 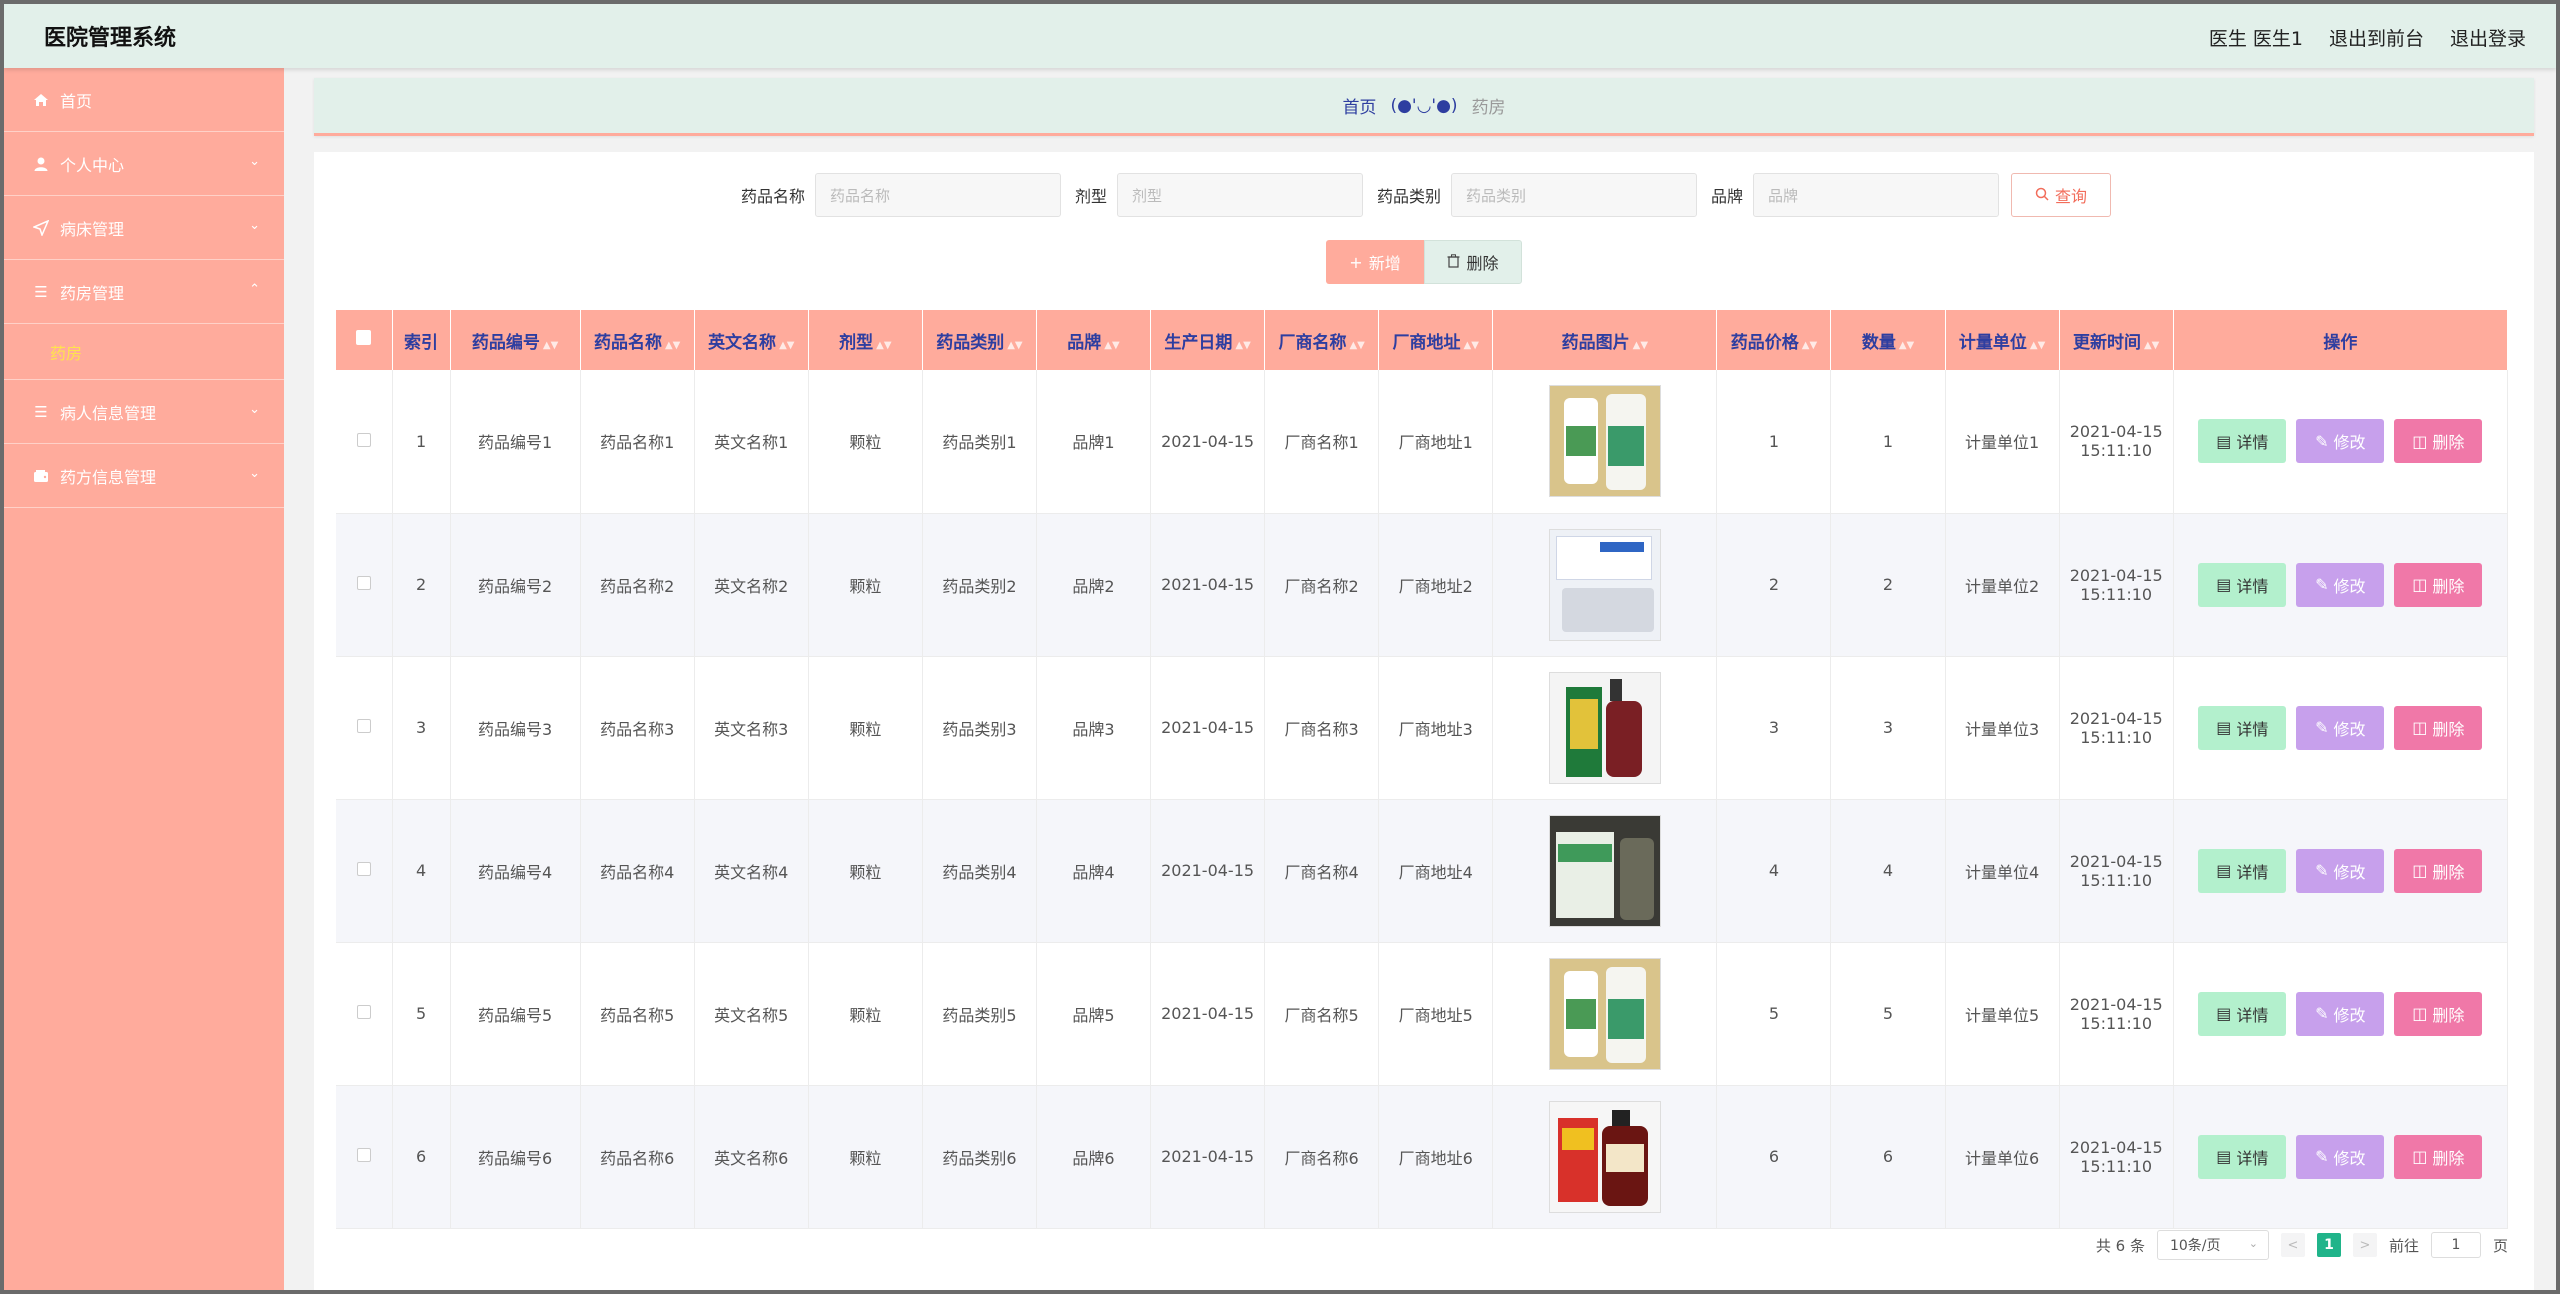 What do you see at coordinates (2376, 37) in the screenshot?
I see `exit-to-front-link: 退出到前台` at bounding box center [2376, 37].